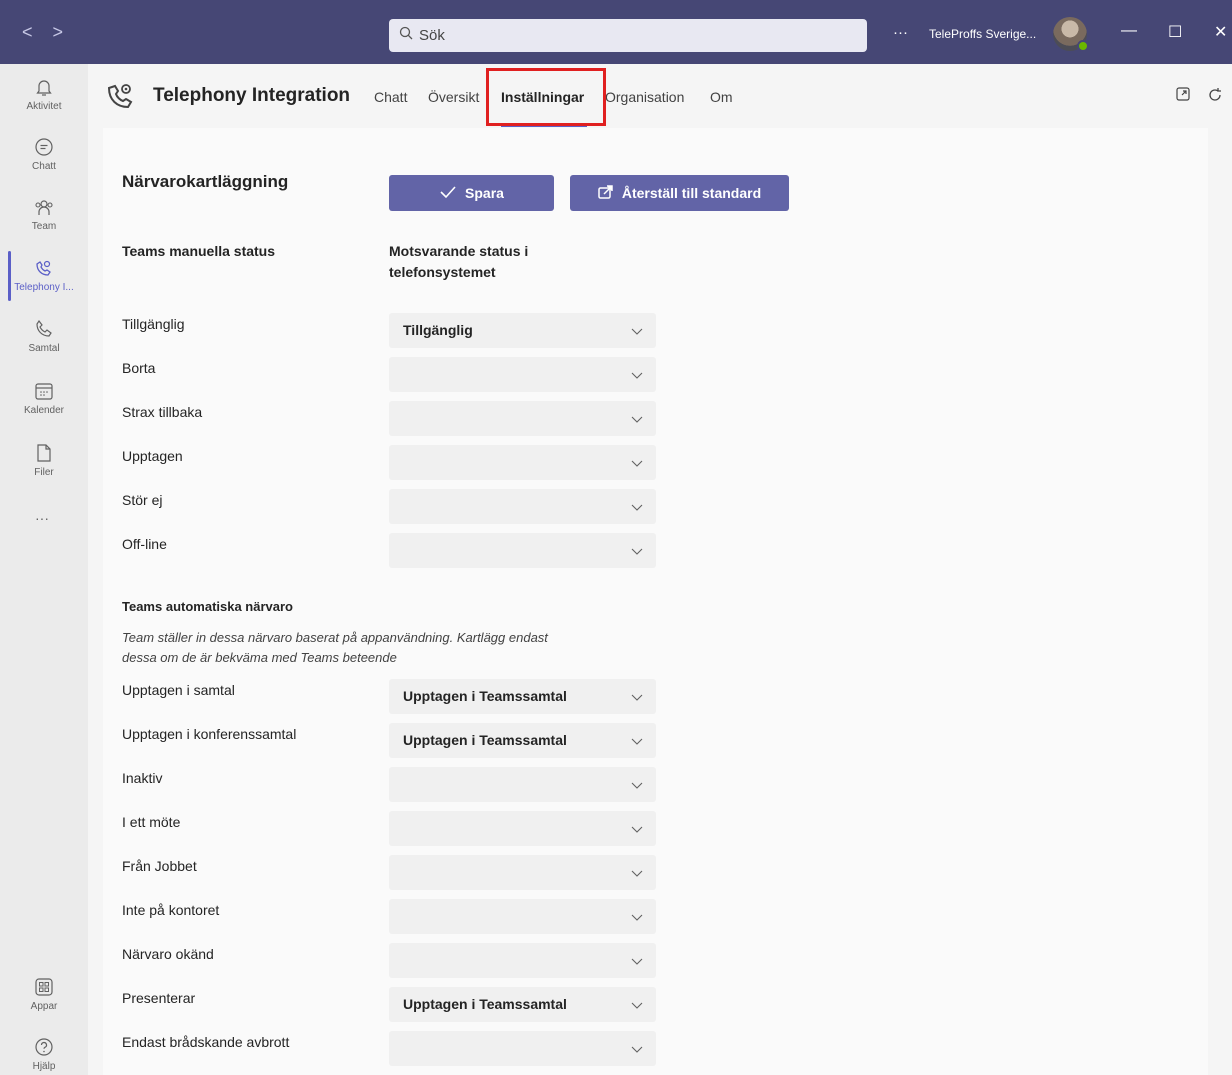 The height and width of the screenshot is (1075, 1232). I want to click on share-arrow-icon, so click(610, 193).